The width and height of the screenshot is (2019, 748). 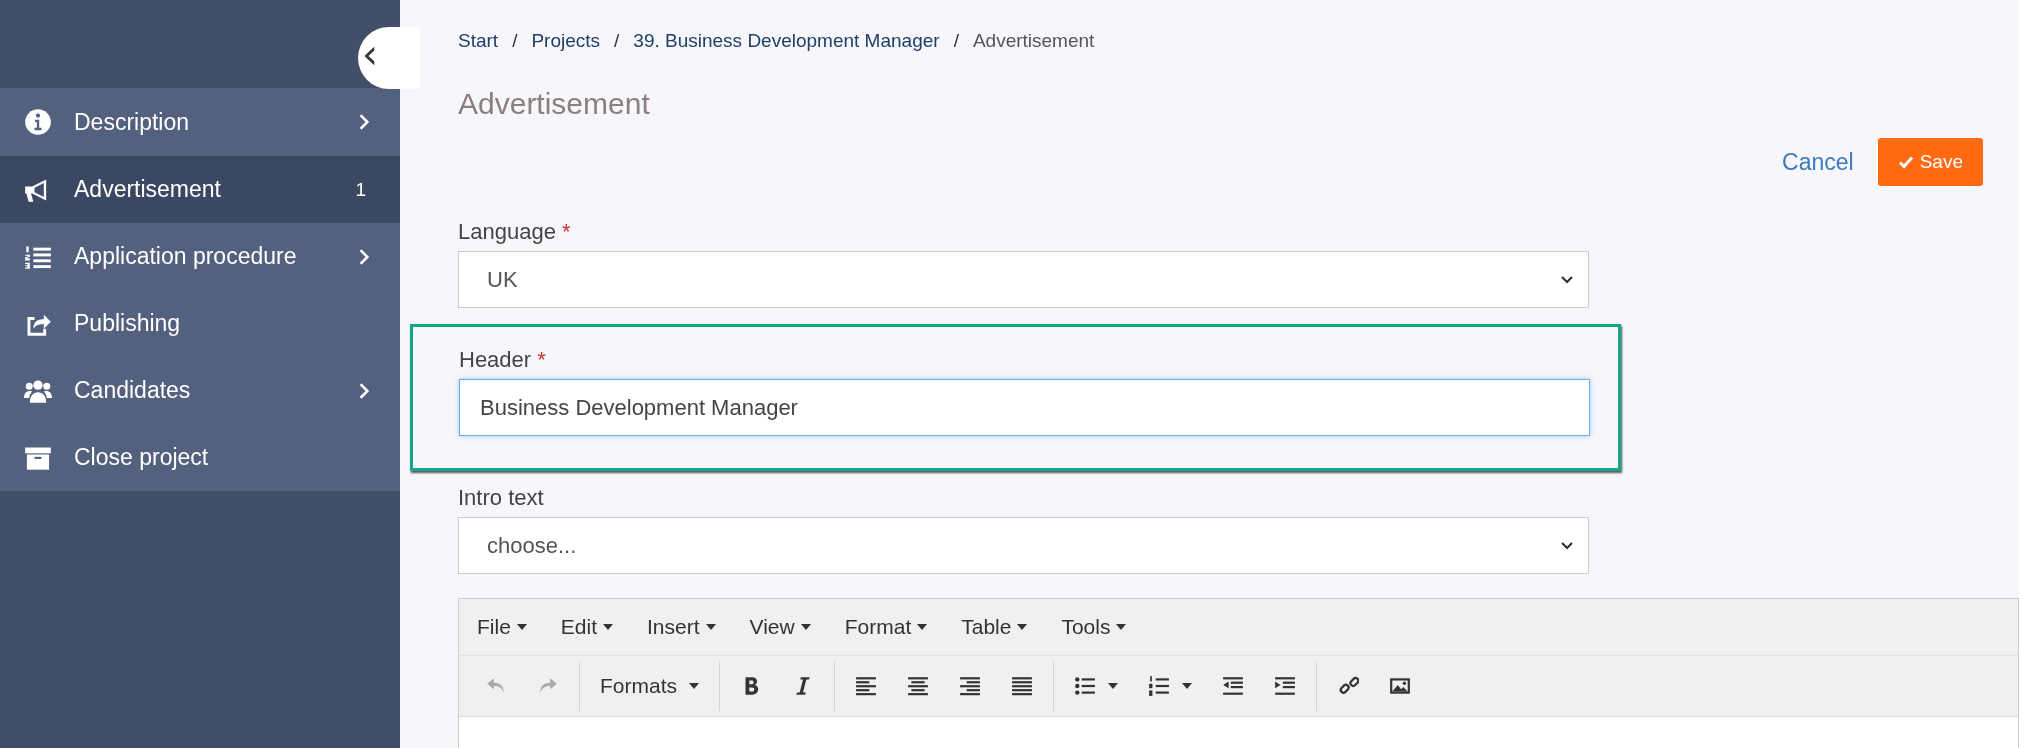 I want to click on outdent-icon, so click(x=1233, y=686).